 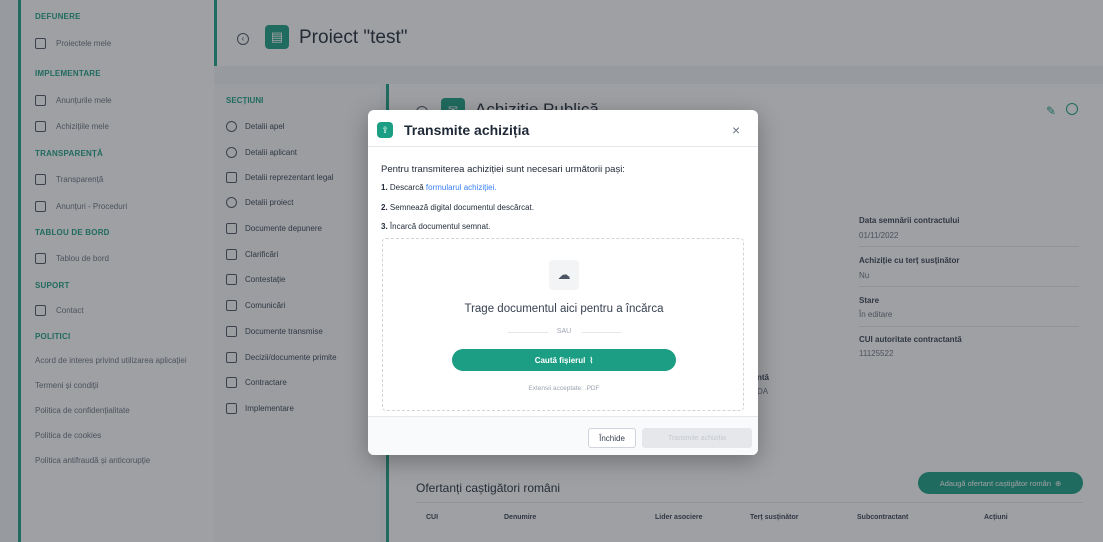 I want to click on document-upload-icon: ⇪, so click(x=385, y=130).